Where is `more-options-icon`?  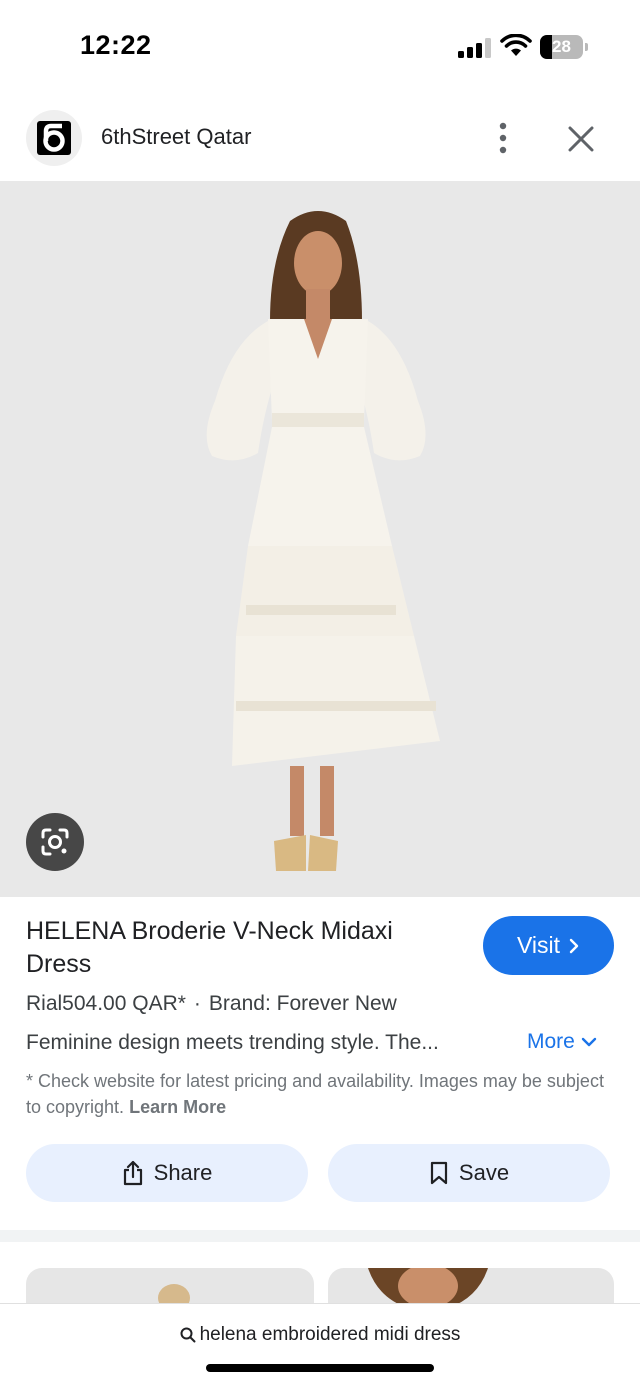 more-options-icon is located at coordinates (503, 138).